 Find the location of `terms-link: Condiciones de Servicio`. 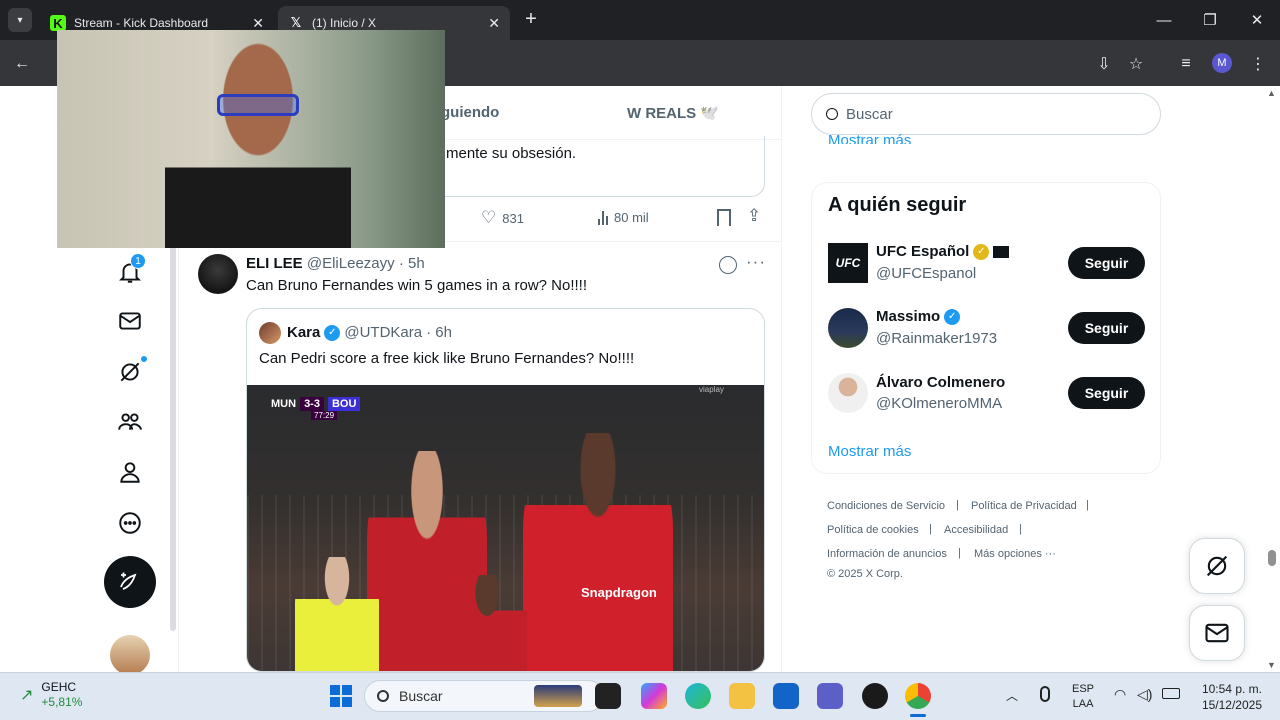

terms-link: Condiciones de Servicio is located at coordinates (886, 506).